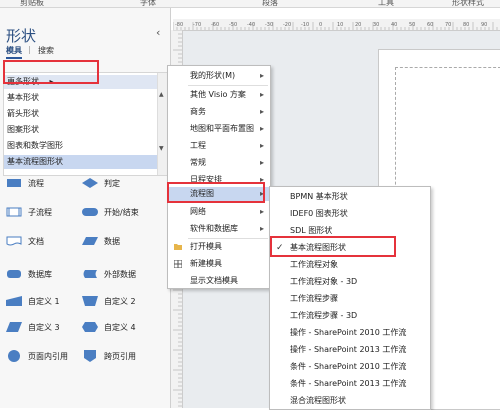 The height and width of the screenshot is (410, 500). Describe the element at coordinates (178, 247) in the screenshot. I see `open-folder-icon` at that location.